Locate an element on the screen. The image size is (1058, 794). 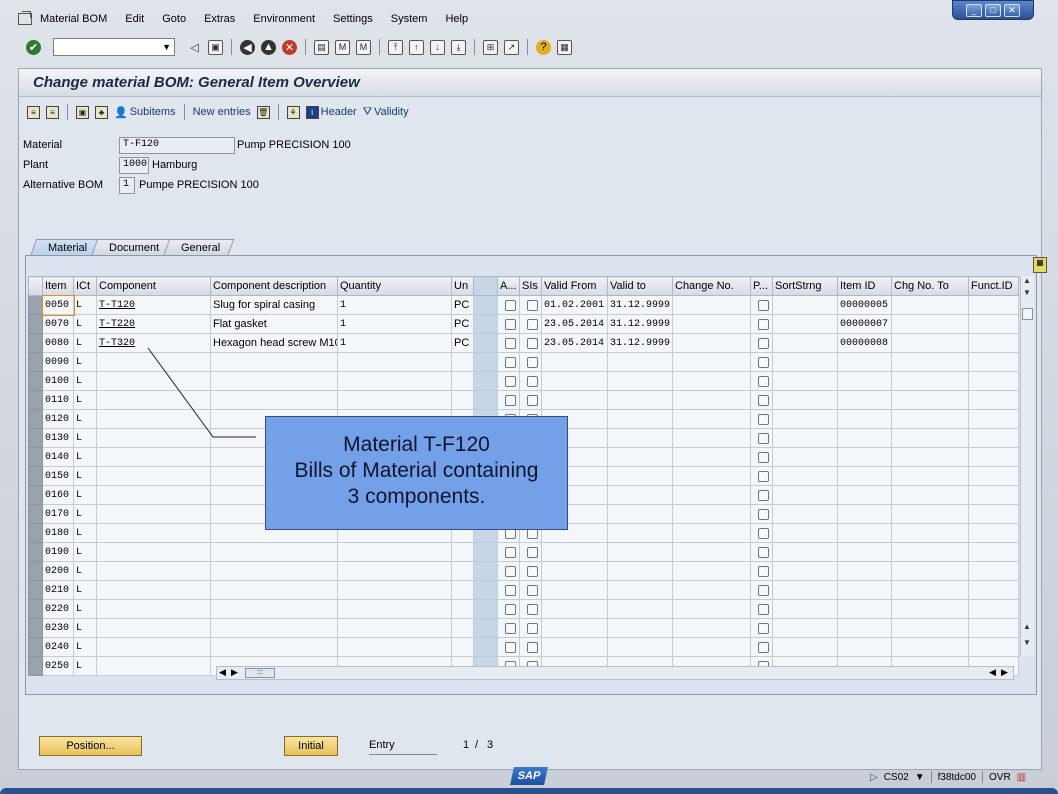
component-cell: T-T220 is located at coordinates (153, 324).